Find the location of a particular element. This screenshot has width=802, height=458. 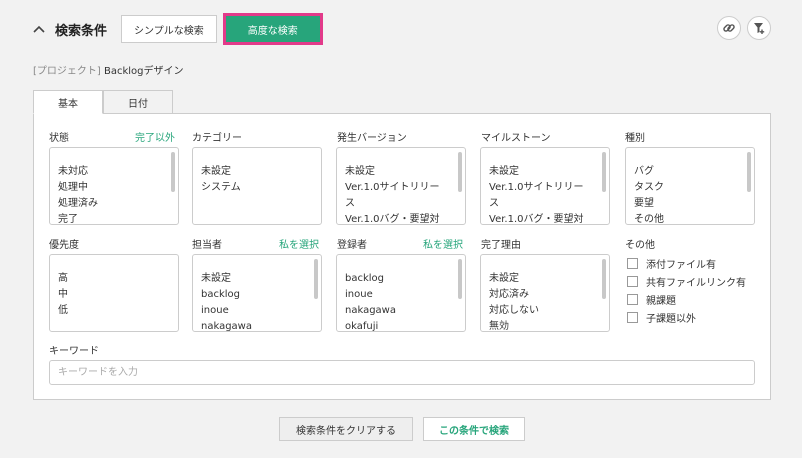

project-line: [プロジェクト] Backlogデザイン is located at coordinates (108, 69).